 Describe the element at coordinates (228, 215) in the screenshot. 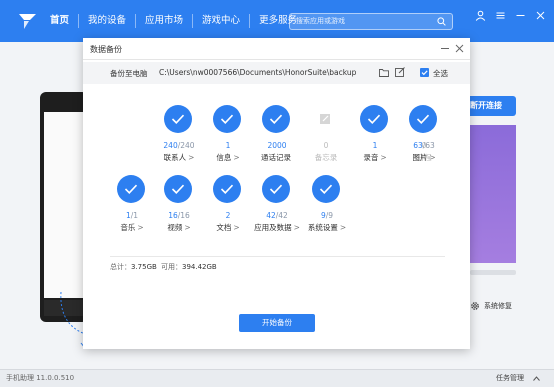

I see `item-count: 2` at that location.